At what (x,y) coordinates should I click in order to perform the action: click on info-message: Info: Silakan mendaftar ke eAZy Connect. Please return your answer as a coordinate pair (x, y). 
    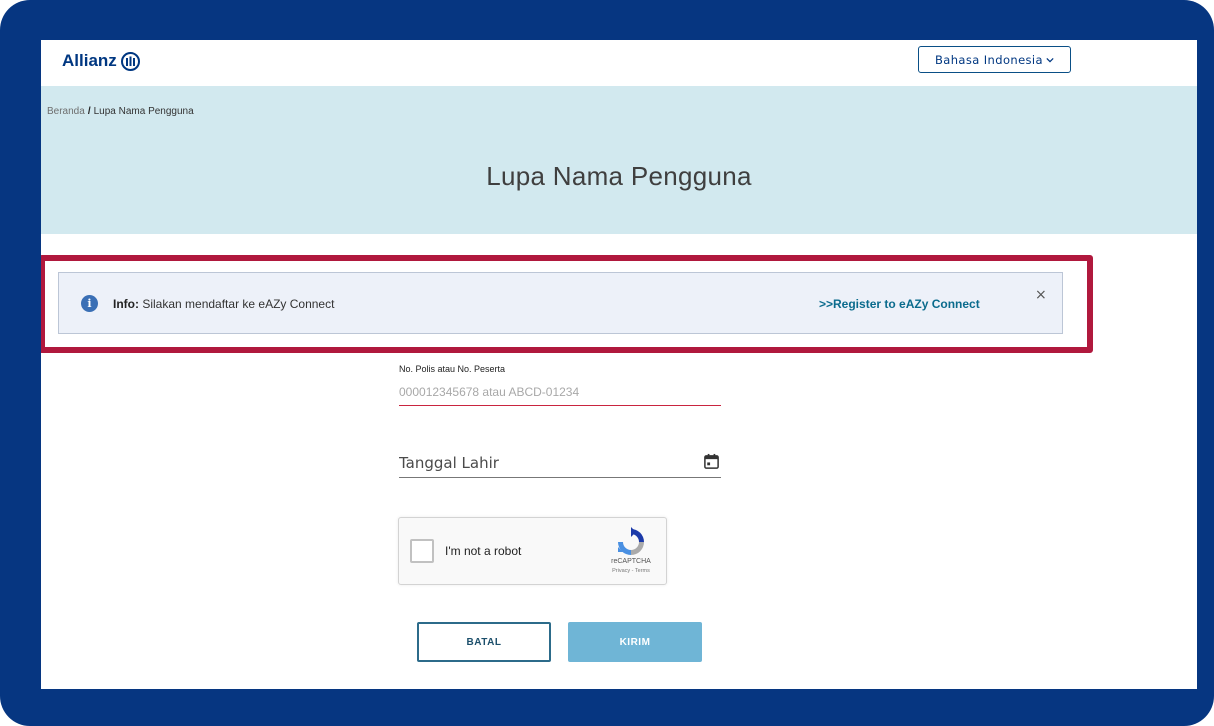
    Looking at the image, I should click on (223, 304).